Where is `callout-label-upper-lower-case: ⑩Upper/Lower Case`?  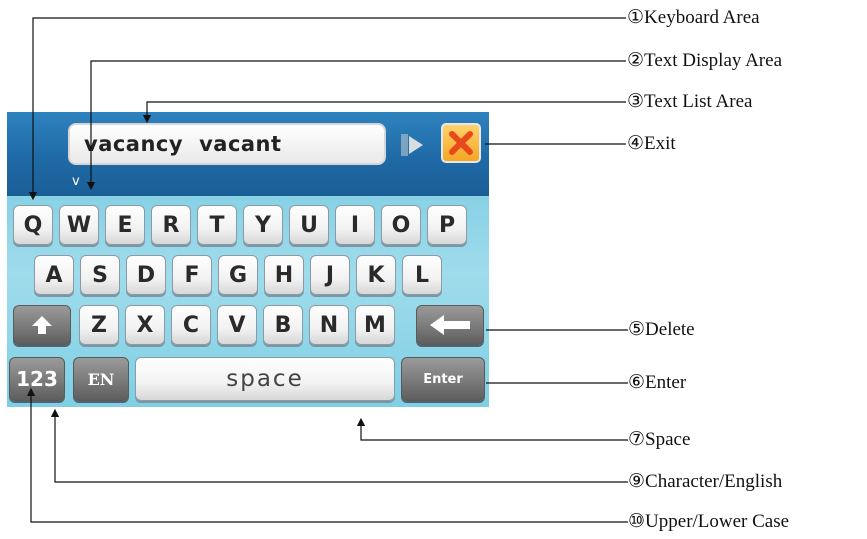
callout-label-upper-lower-case: ⑩Upper/Lower Case is located at coordinates (709, 521).